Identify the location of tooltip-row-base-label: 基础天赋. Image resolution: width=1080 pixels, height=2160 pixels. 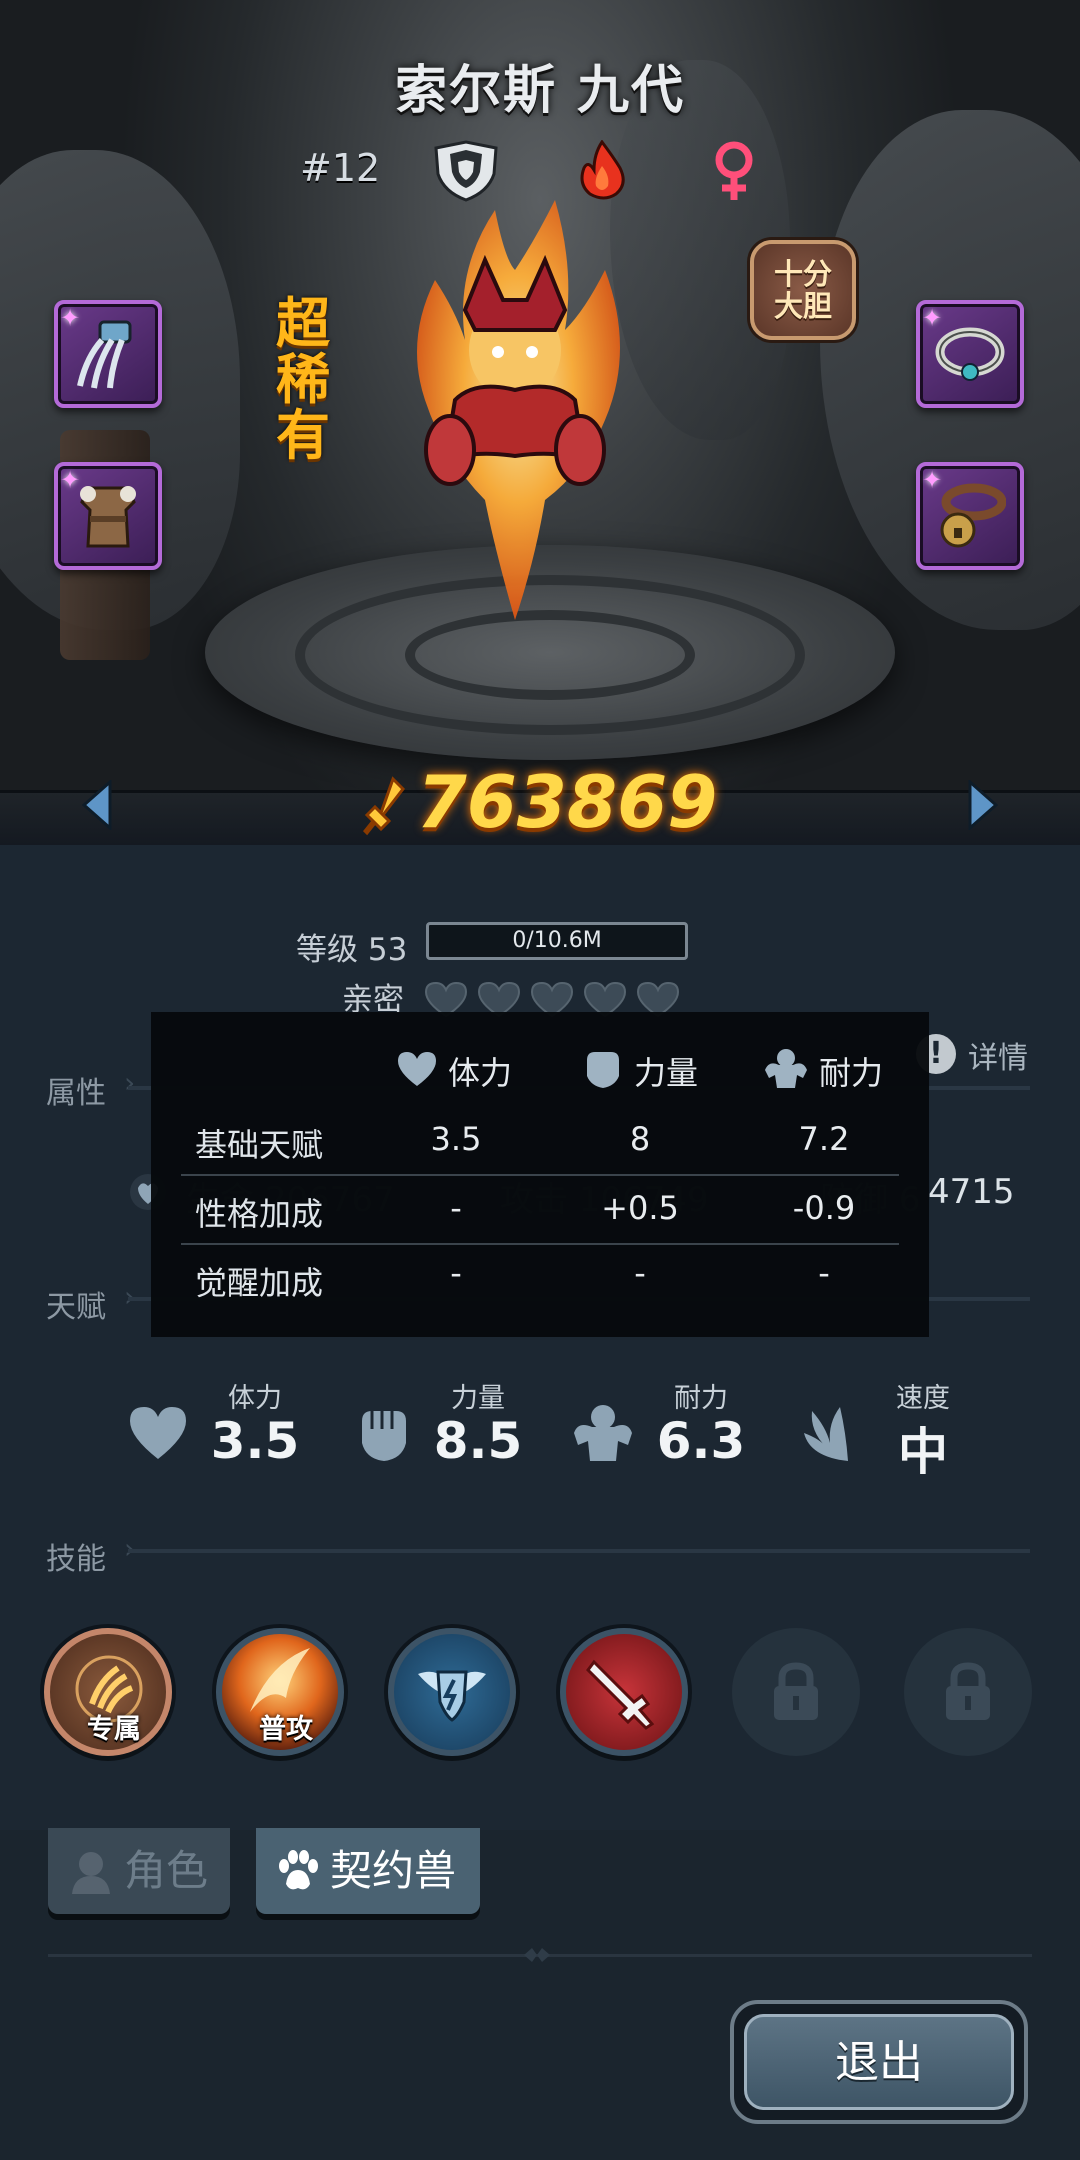
(259, 1145).